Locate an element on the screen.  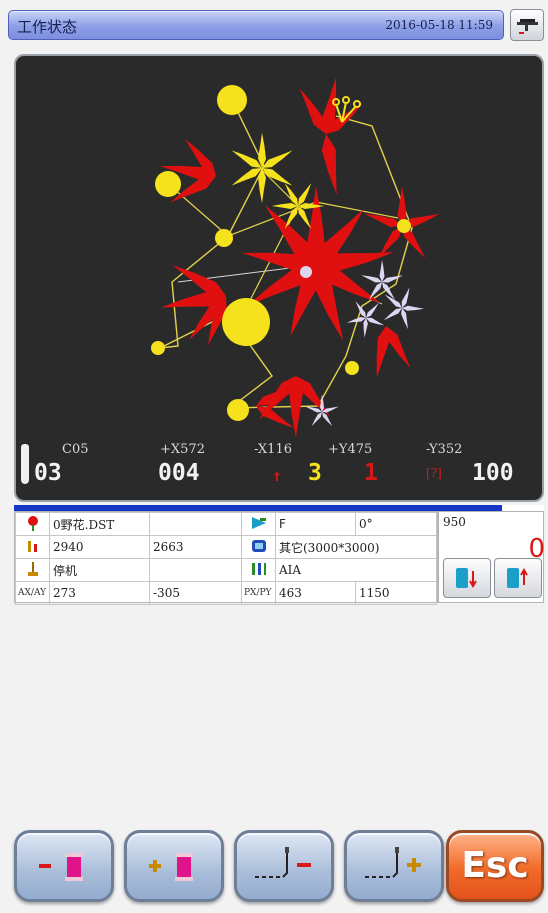
esc-label: Esc is located at coordinates (495, 865).